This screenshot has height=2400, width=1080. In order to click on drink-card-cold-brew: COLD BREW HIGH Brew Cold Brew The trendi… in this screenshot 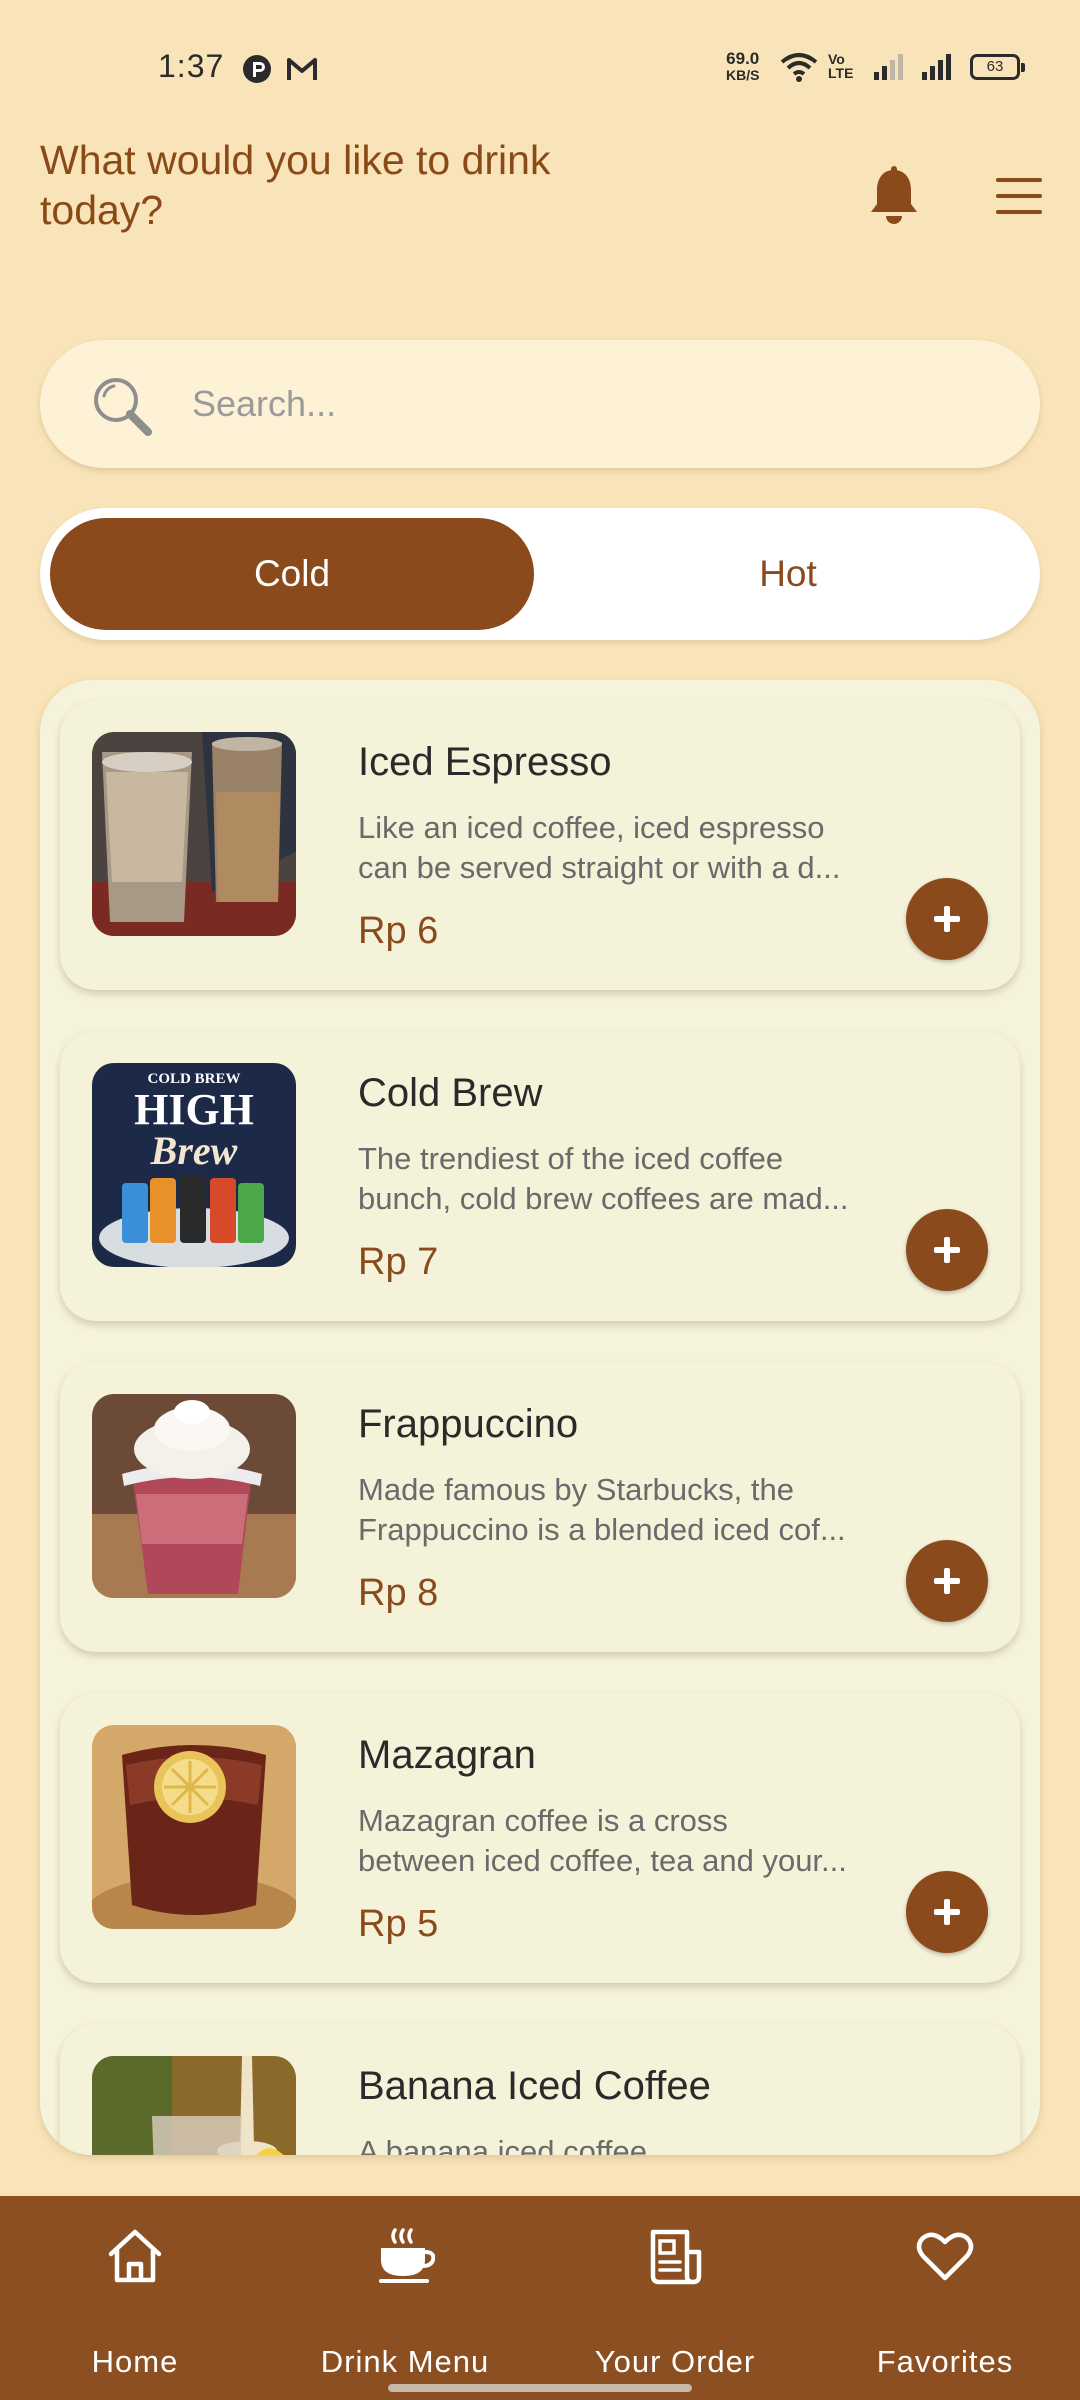, I will do `click(540, 1176)`.